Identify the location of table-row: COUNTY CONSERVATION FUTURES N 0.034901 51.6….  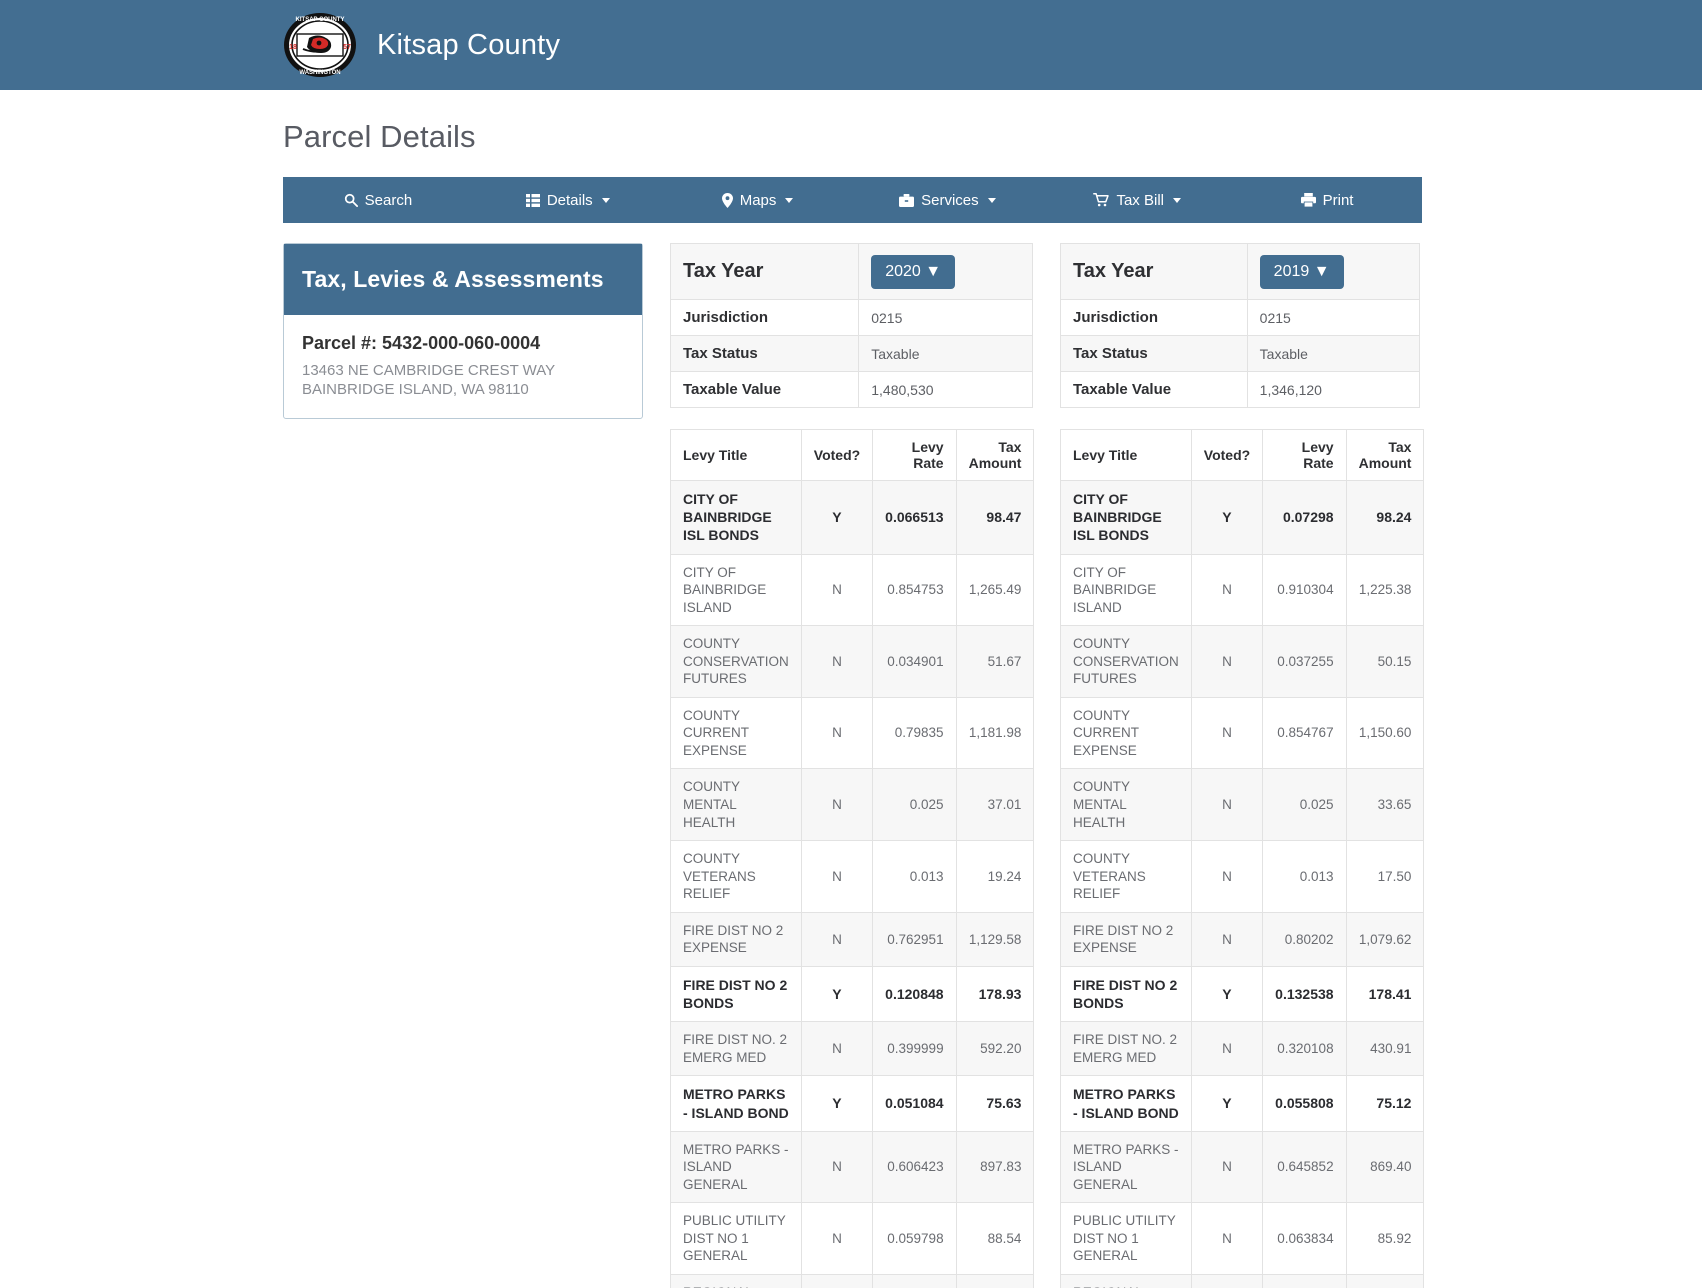
(852, 661).